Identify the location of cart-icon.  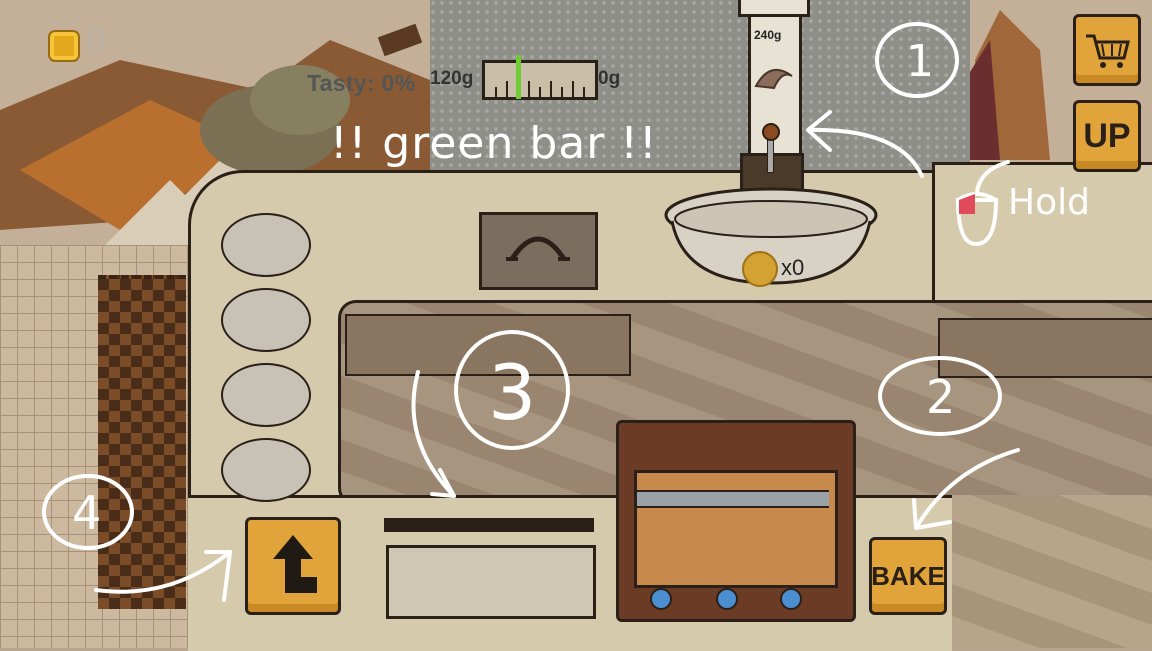
(1108, 51).